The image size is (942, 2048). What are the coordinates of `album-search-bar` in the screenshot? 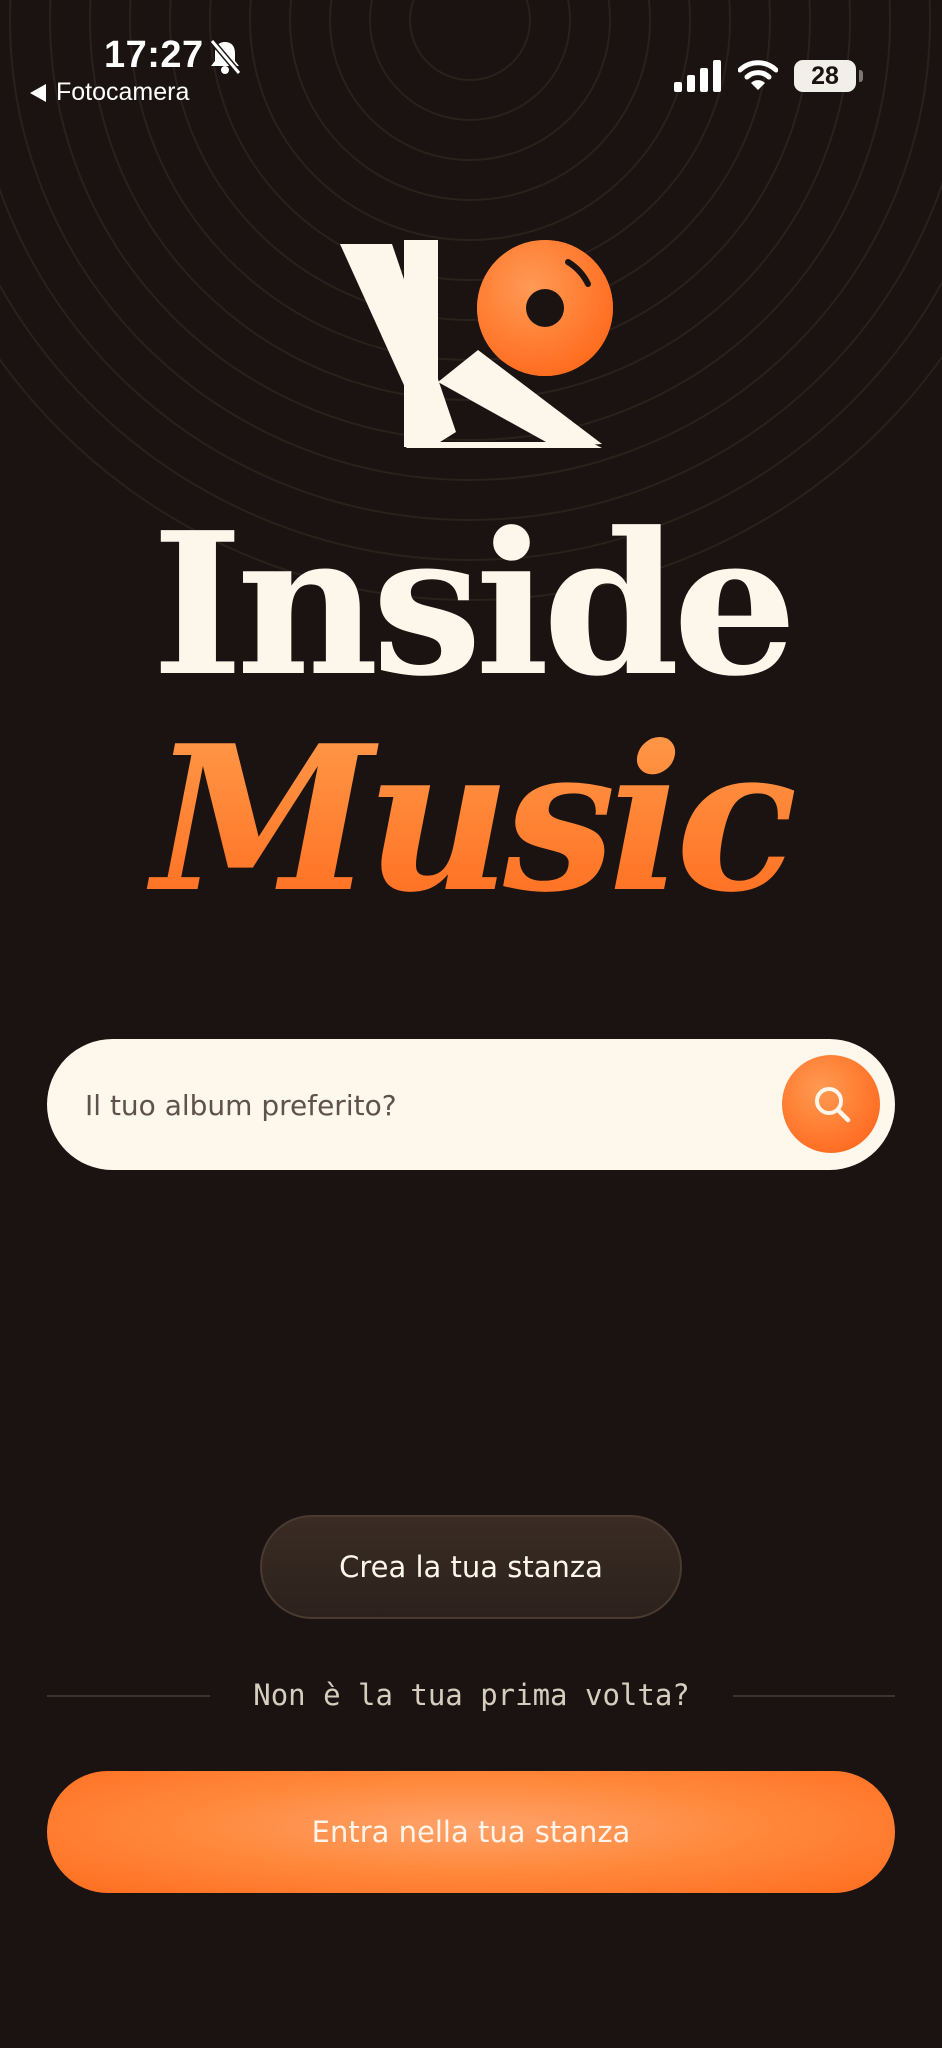 It's located at (471, 1105).